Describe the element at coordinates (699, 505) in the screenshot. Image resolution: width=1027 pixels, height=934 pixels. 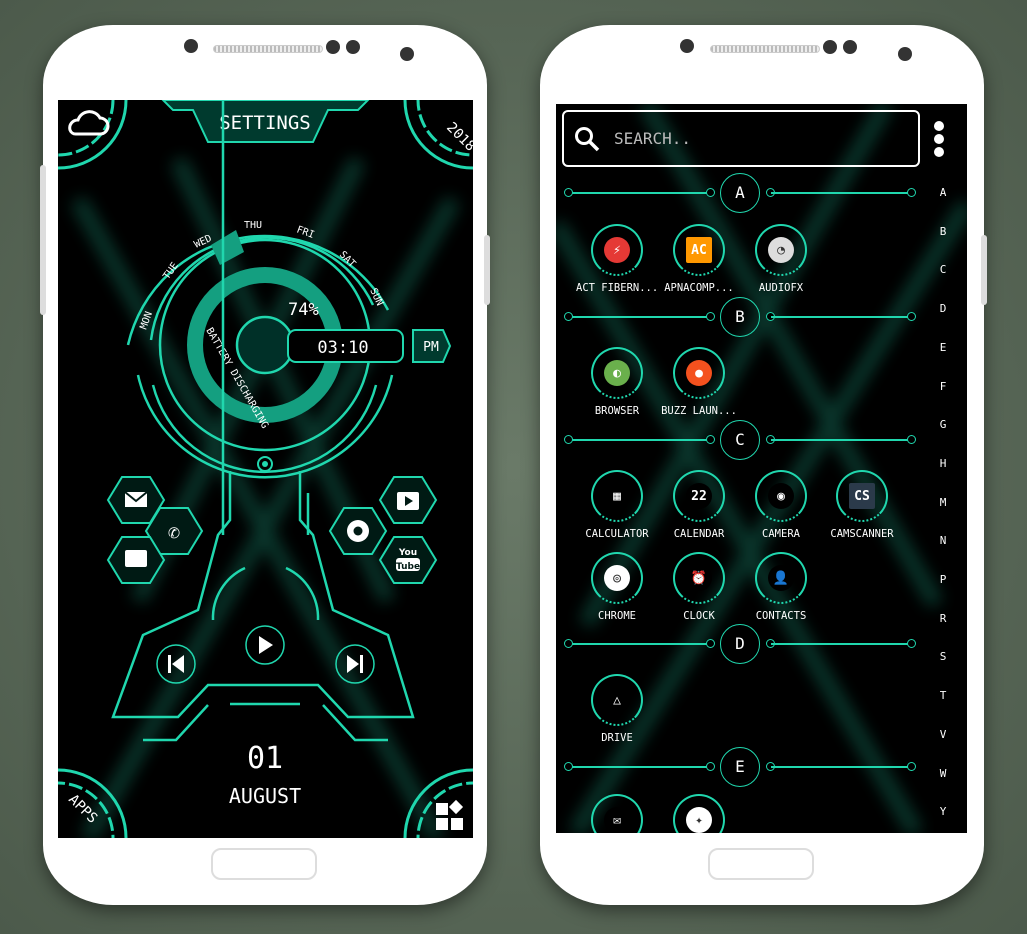
I see `app-calendar: 22 CALENDAR` at that location.